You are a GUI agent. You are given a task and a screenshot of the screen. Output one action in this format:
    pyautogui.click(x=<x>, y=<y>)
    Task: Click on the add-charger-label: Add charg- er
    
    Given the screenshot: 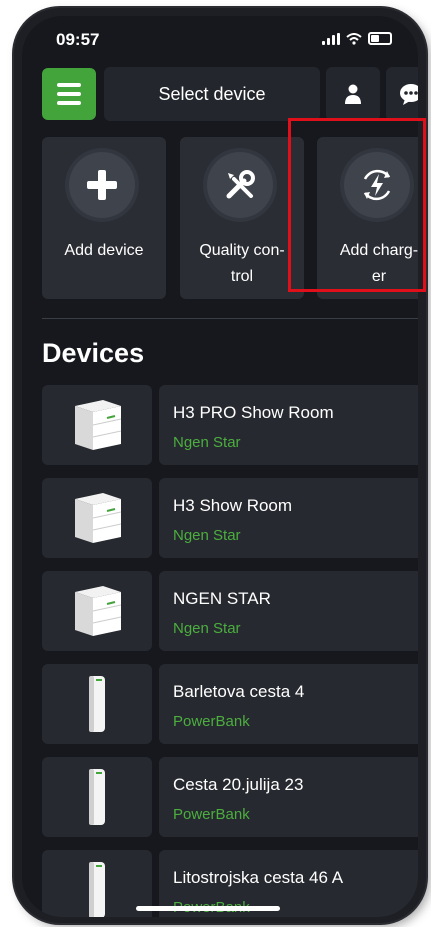 What is the action you would take?
    pyautogui.click(x=378, y=263)
    